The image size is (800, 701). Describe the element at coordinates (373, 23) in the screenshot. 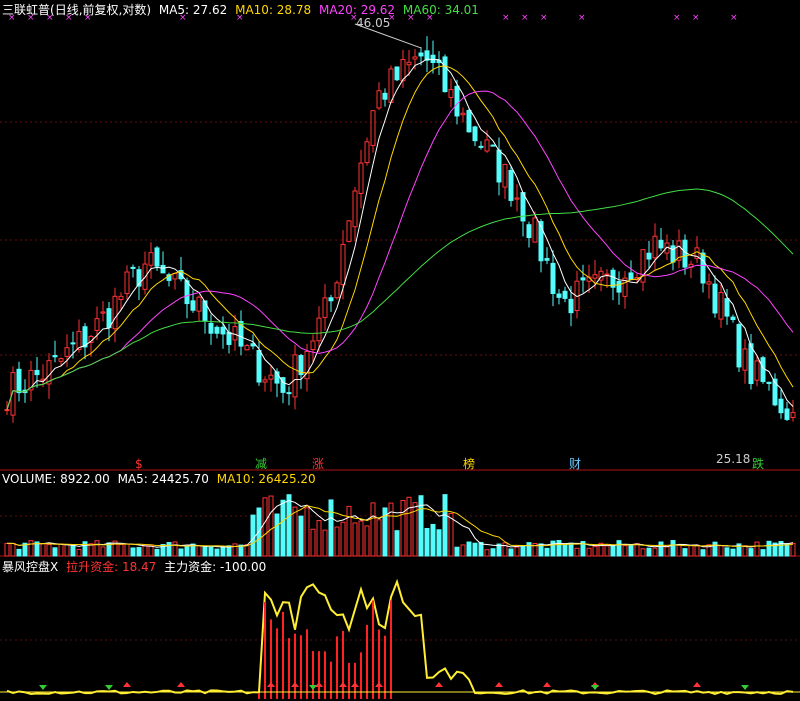

I see `high-price-label: 46.05` at that location.